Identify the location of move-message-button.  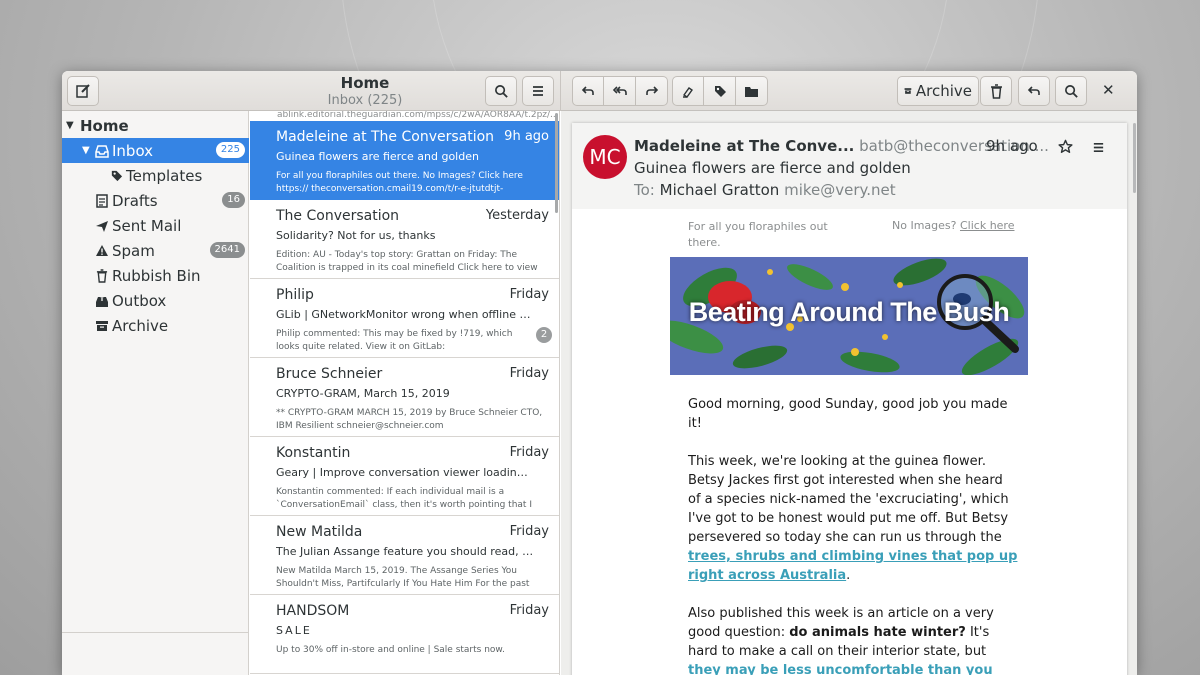
(752, 91).